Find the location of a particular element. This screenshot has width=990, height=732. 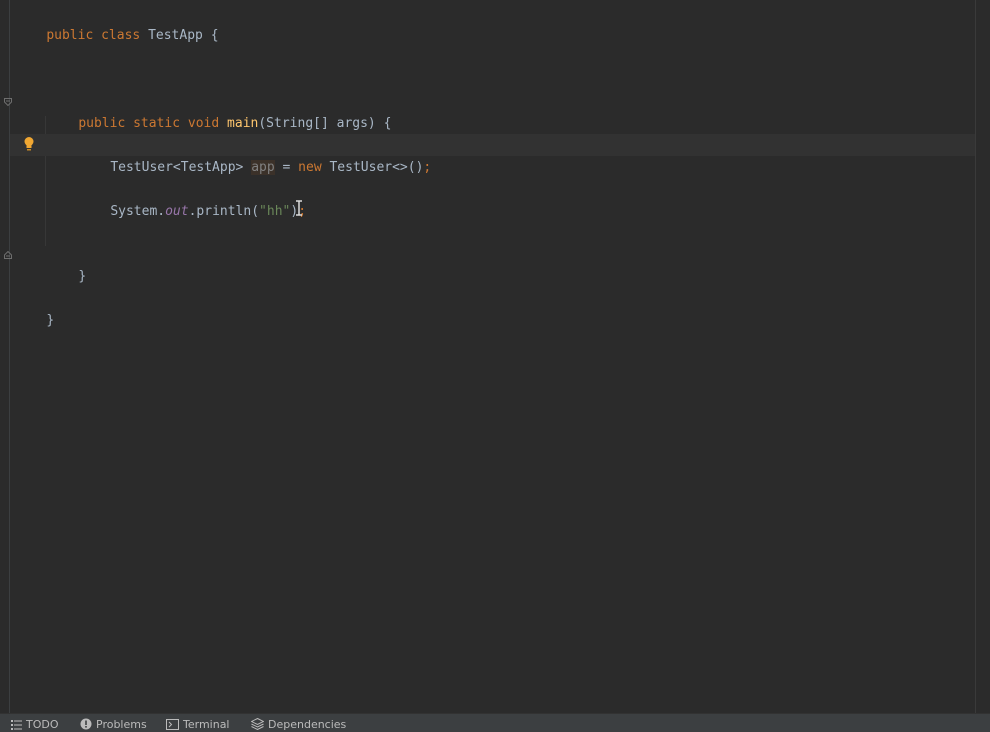

terminal-label: Terminal is located at coordinates (206, 724).